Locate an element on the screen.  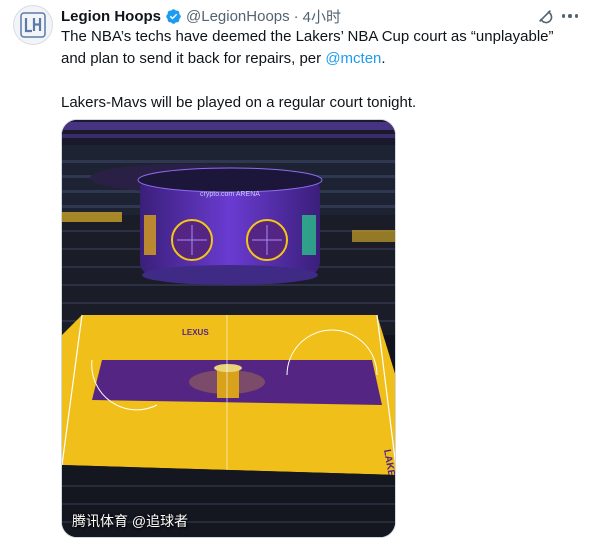
legion-hoops-logo-icon is located at coordinates (33, 25).